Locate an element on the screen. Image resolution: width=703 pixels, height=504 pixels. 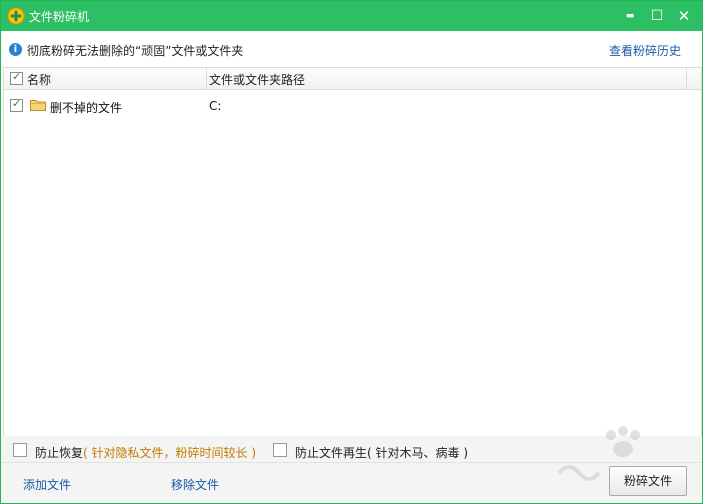
folder-icon is located at coordinates (38, 105).